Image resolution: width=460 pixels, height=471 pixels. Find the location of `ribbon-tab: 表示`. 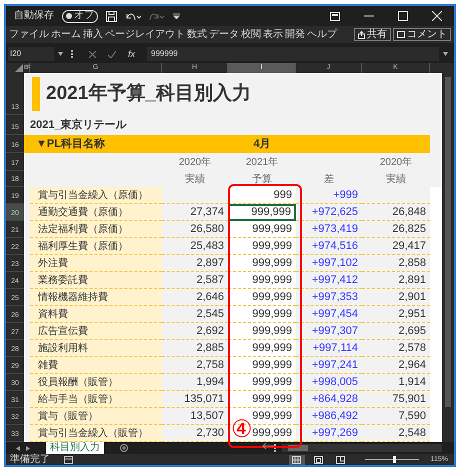

ribbon-tab: 表示 is located at coordinates (273, 35).